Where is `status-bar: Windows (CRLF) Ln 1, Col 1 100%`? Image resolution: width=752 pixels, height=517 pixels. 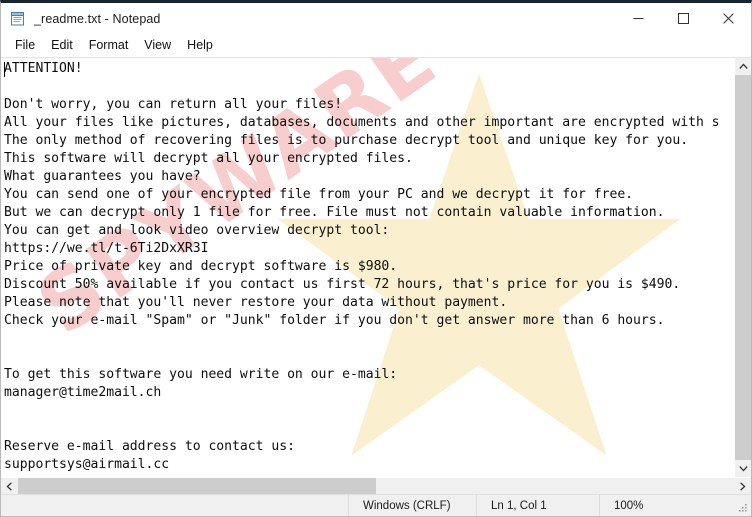
status-bar: Windows (CRLF) Ln 1, Col 1 100% is located at coordinates (376, 505).